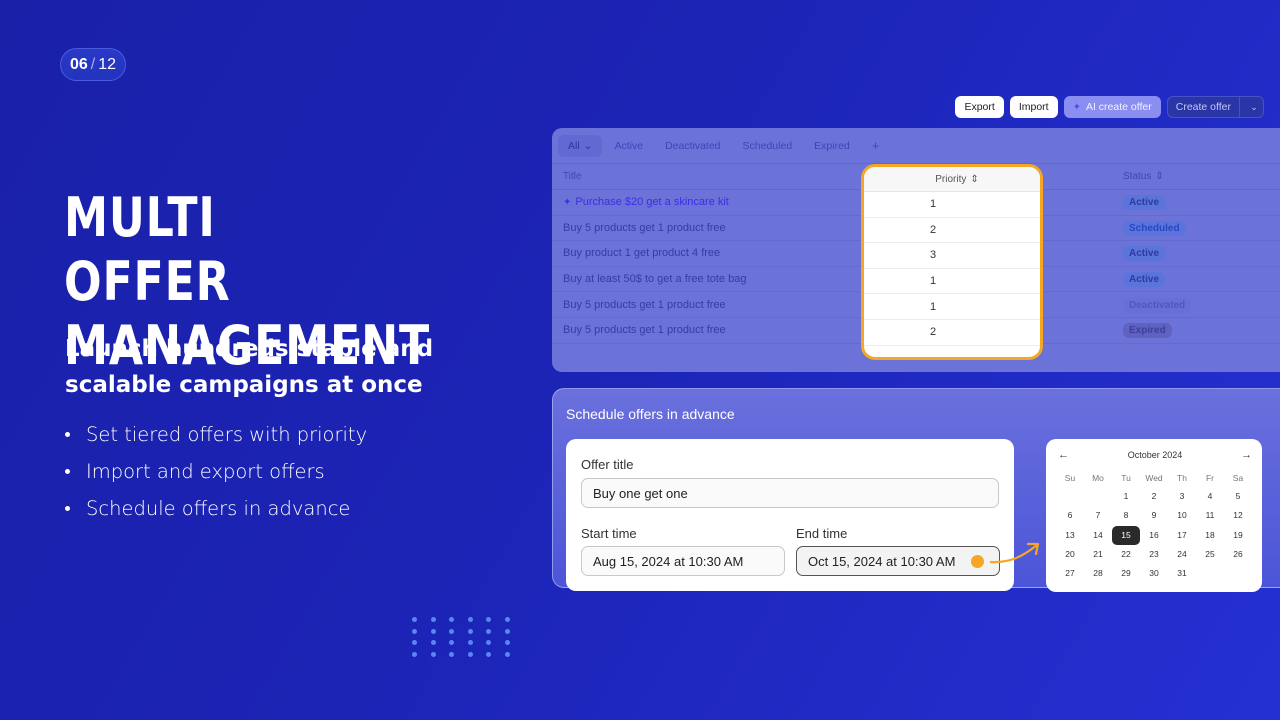  I want to click on weekday-label: Mo, so click(1098, 478).